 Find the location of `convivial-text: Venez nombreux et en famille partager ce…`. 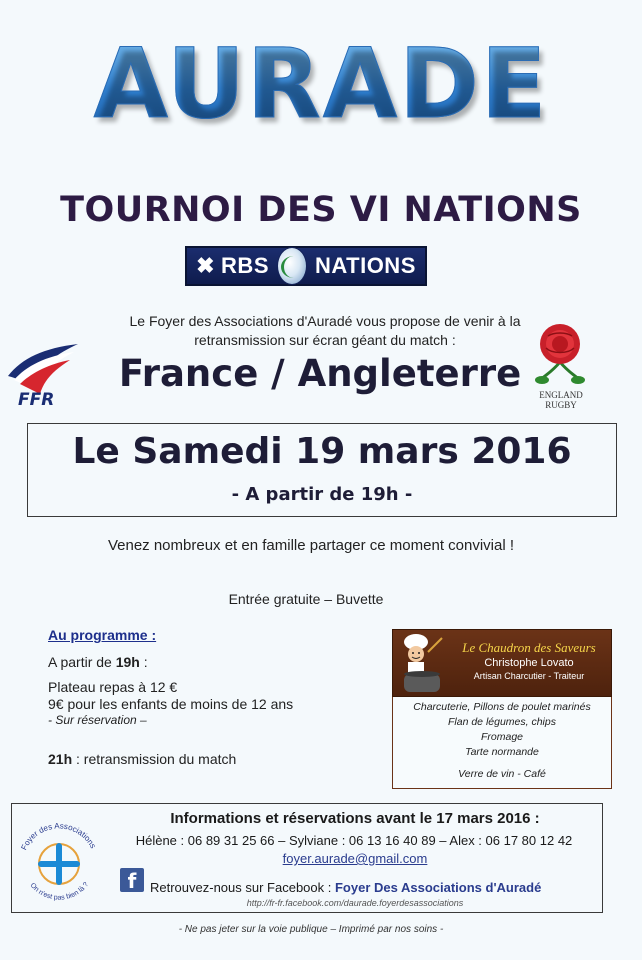

convivial-text: Venez nombreux et en famille partager ce… is located at coordinates (311, 545).